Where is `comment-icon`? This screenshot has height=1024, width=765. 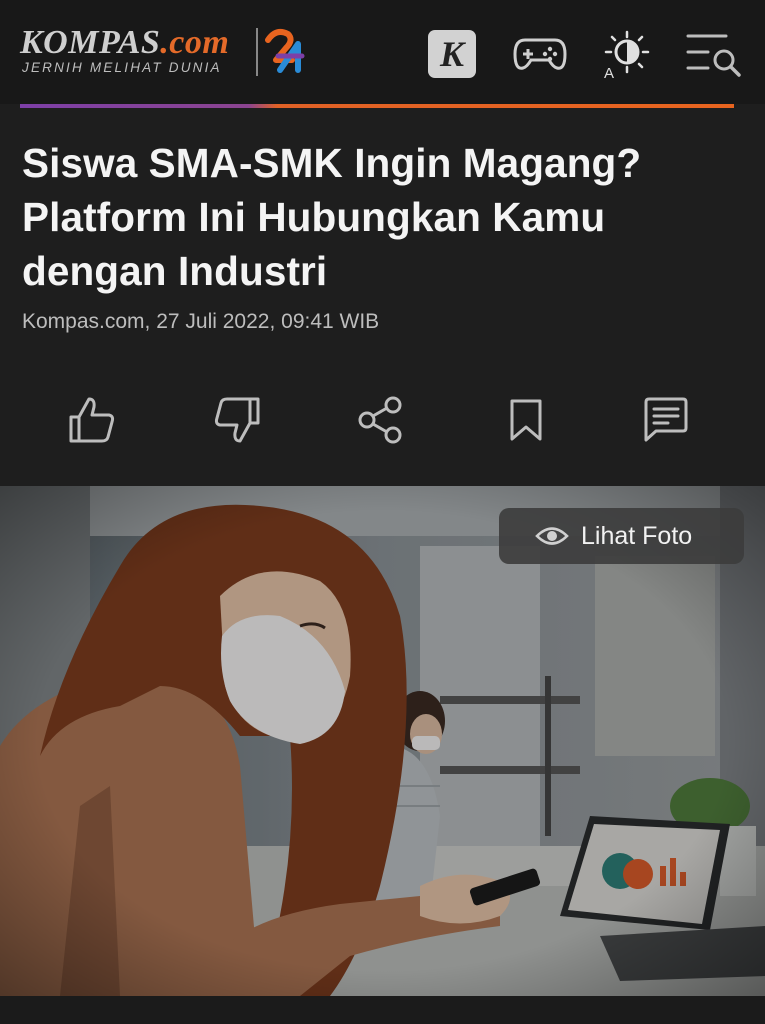 comment-icon is located at coordinates (666, 419).